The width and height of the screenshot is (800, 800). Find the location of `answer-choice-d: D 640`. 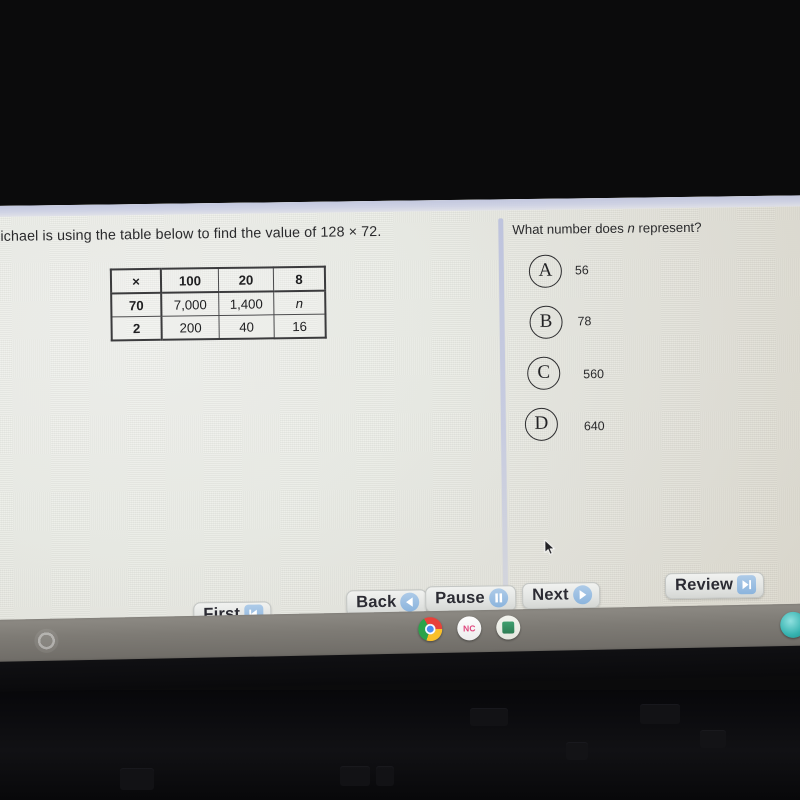

answer-choice-d: D 640 is located at coordinates (658, 432).